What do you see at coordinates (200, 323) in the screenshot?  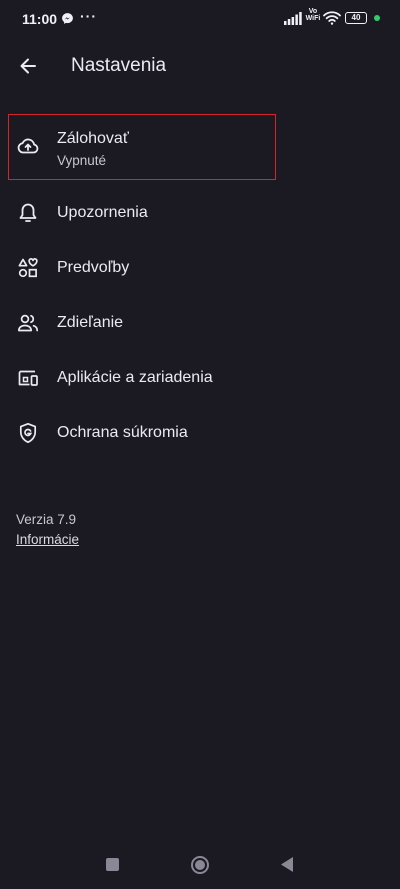 I see `settings-item-sharing: Zdieľanie` at bounding box center [200, 323].